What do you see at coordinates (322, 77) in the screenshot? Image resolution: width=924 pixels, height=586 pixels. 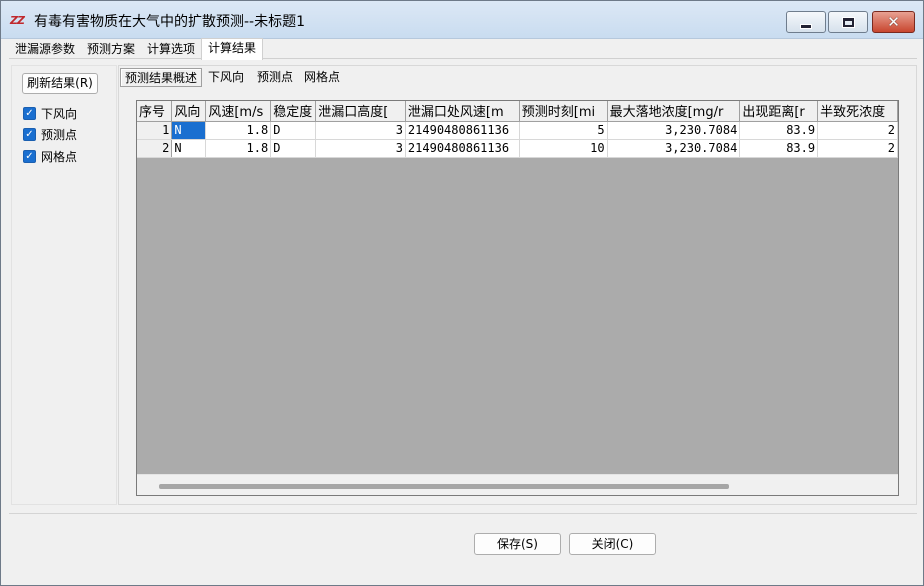 I see `subtab-grid-point: 网格点` at bounding box center [322, 77].